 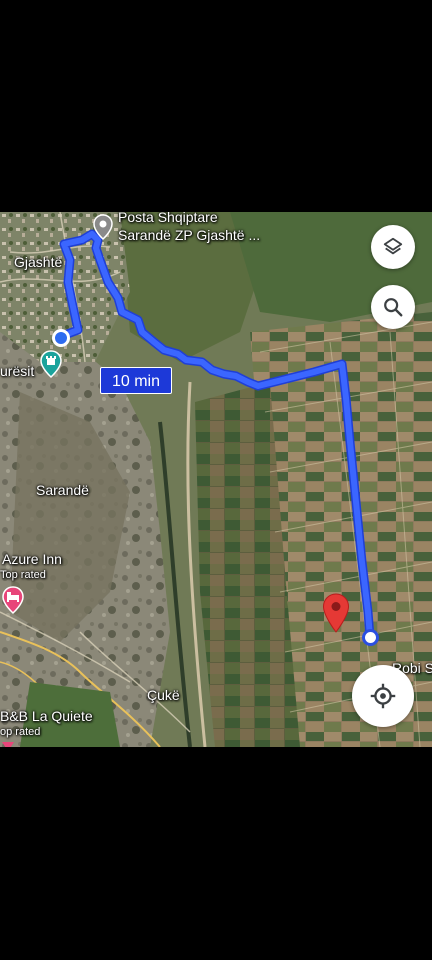 I want to click on search-icon, so click(x=393, y=307).